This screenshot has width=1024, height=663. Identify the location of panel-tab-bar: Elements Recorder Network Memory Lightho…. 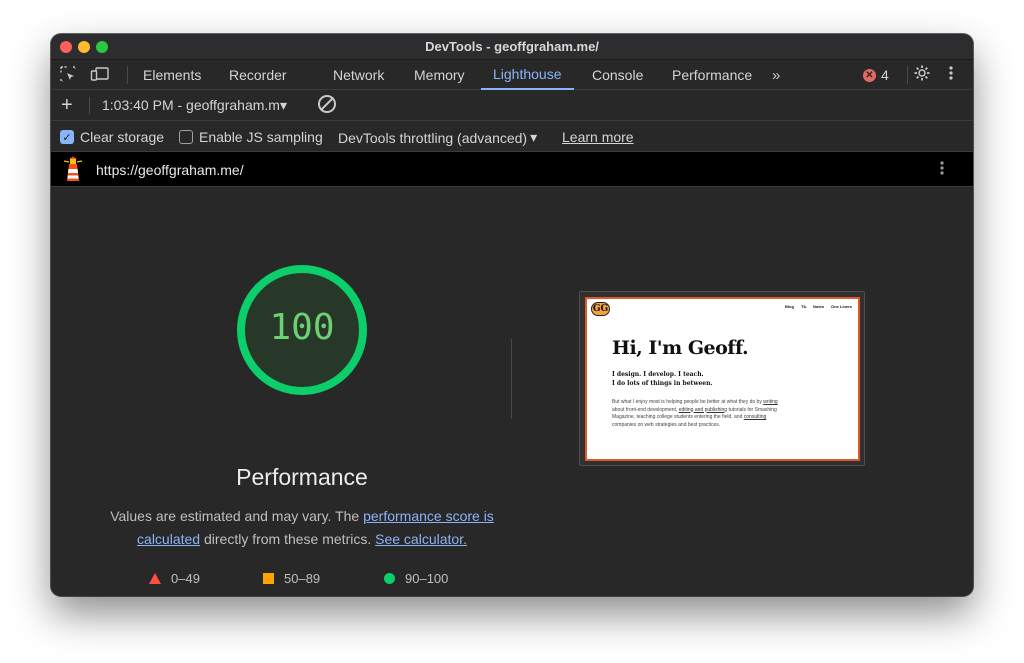
(512, 75).